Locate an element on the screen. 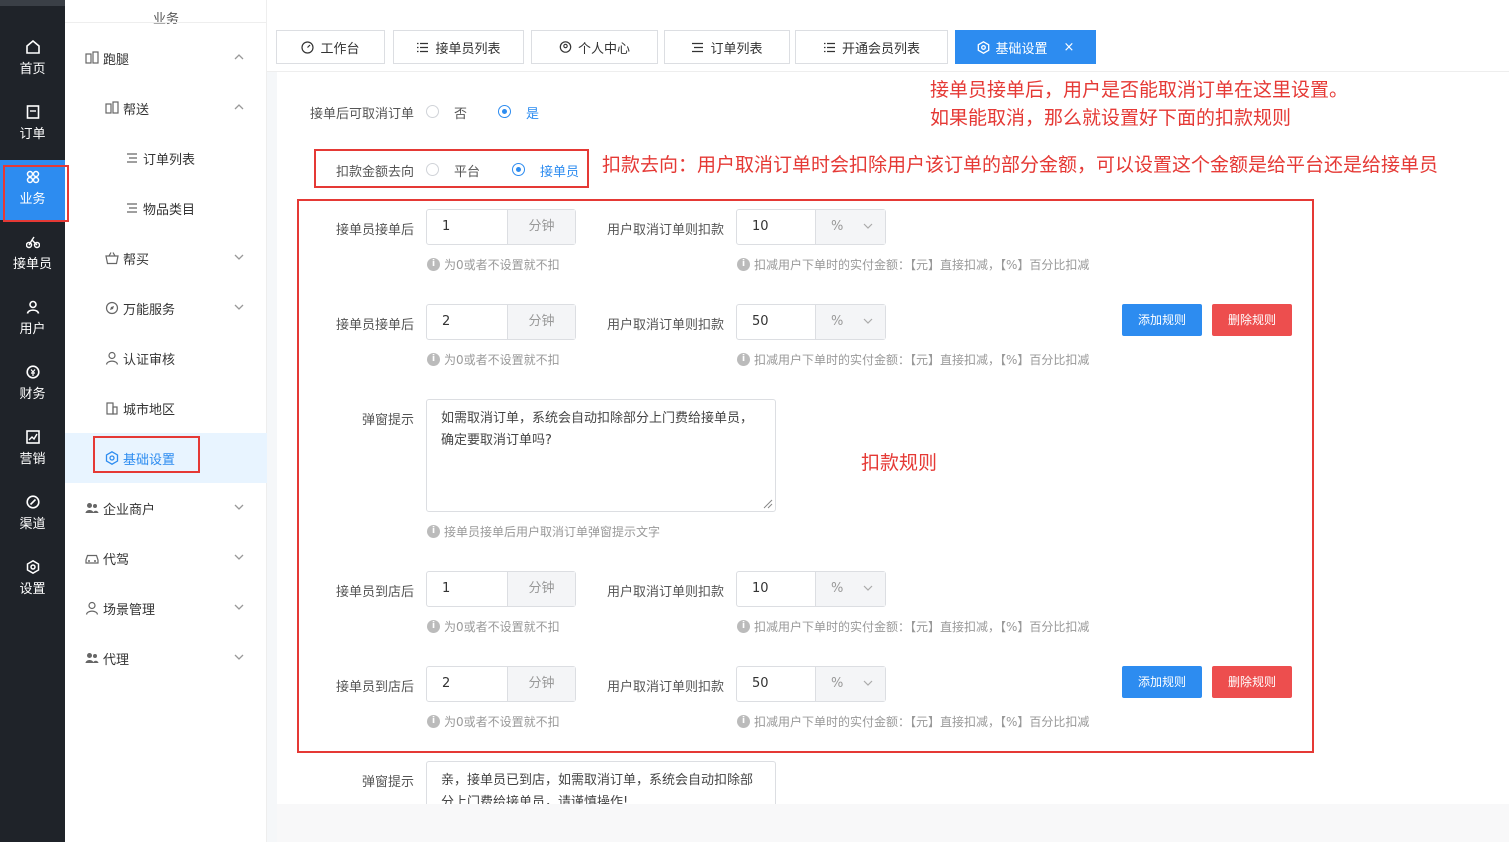  tab-member-list: 开通会员列表 is located at coordinates (871, 47).